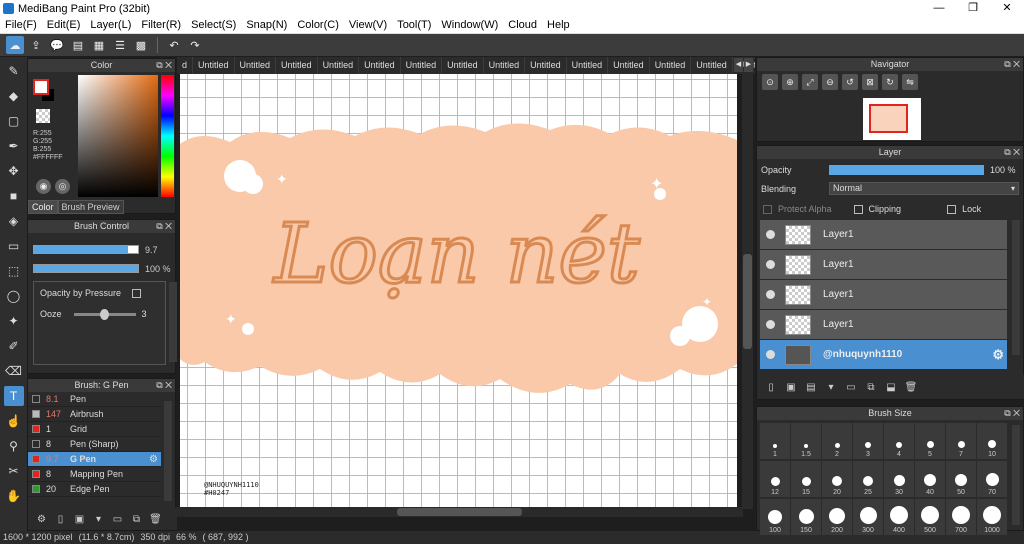 Image resolution: width=1024 pixels, height=544 pixels. Describe the element at coordinates (161, 25) in the screenshot. I see `menu-filter: Filter(R)` at that location.